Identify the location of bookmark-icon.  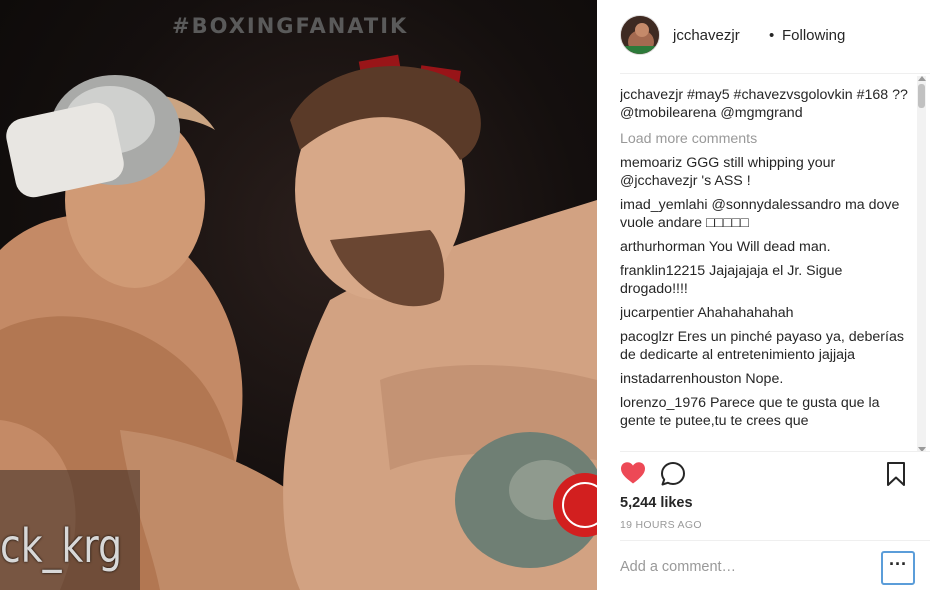
(896, 474).